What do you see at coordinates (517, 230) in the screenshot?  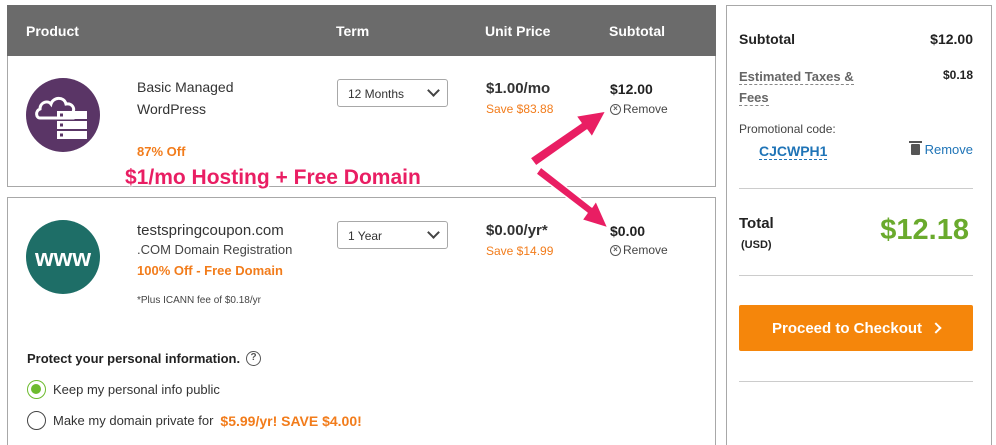 I see `unit-price: $0.00/yr*` at bounding box center [517, 230].